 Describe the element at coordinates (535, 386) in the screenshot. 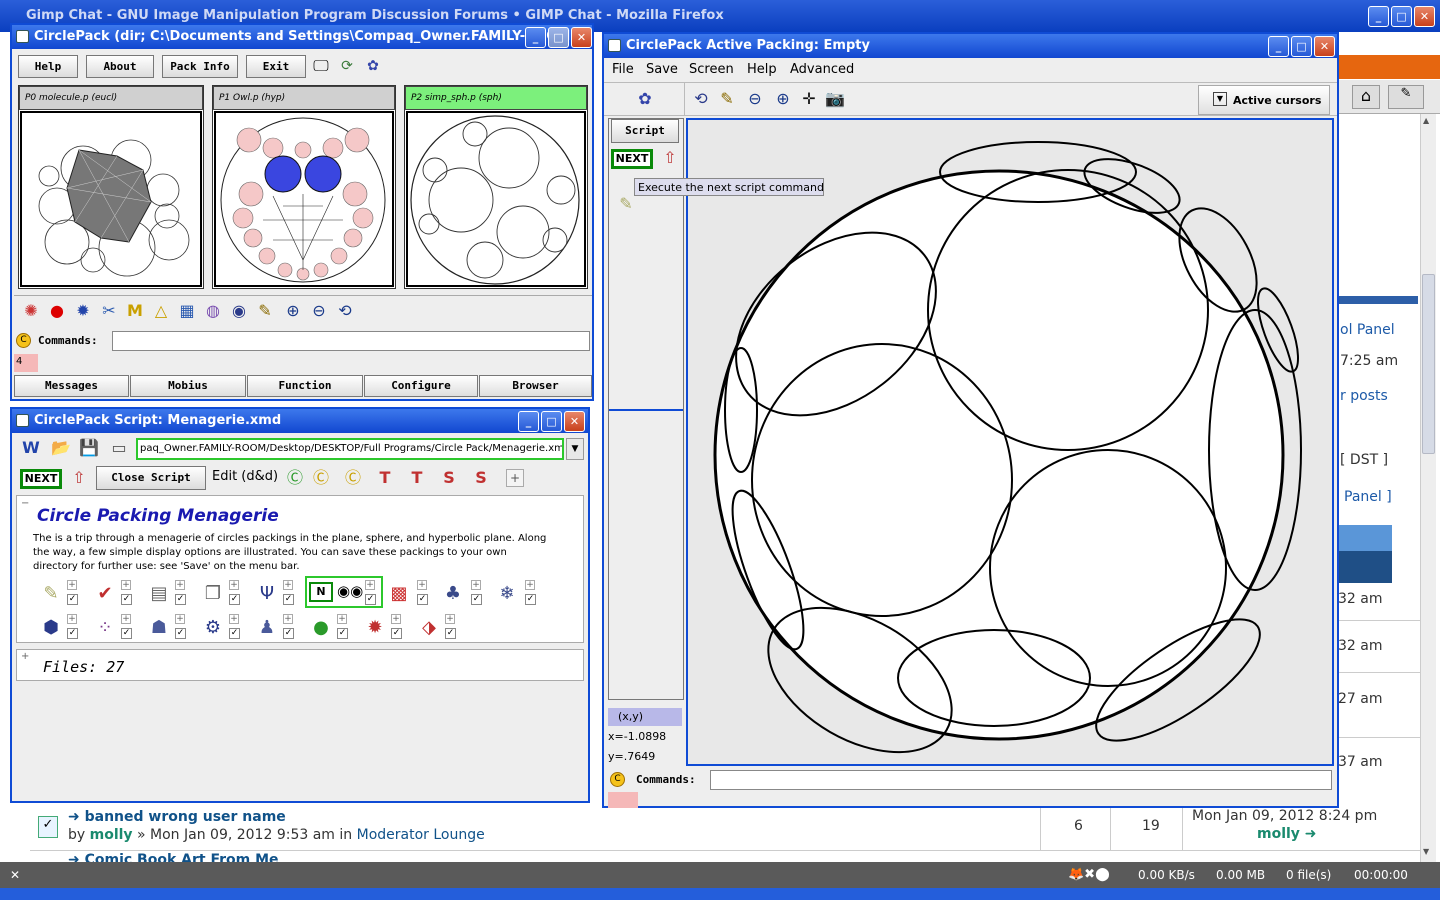

I see `tab-browser: Browser` at that location.